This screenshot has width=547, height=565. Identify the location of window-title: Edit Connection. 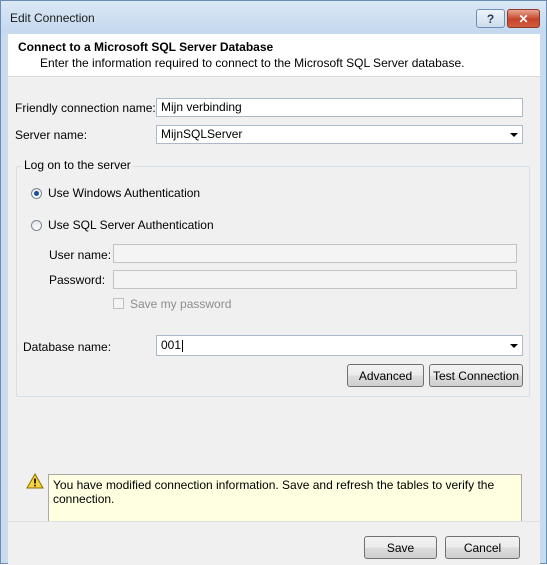
(52, 18).